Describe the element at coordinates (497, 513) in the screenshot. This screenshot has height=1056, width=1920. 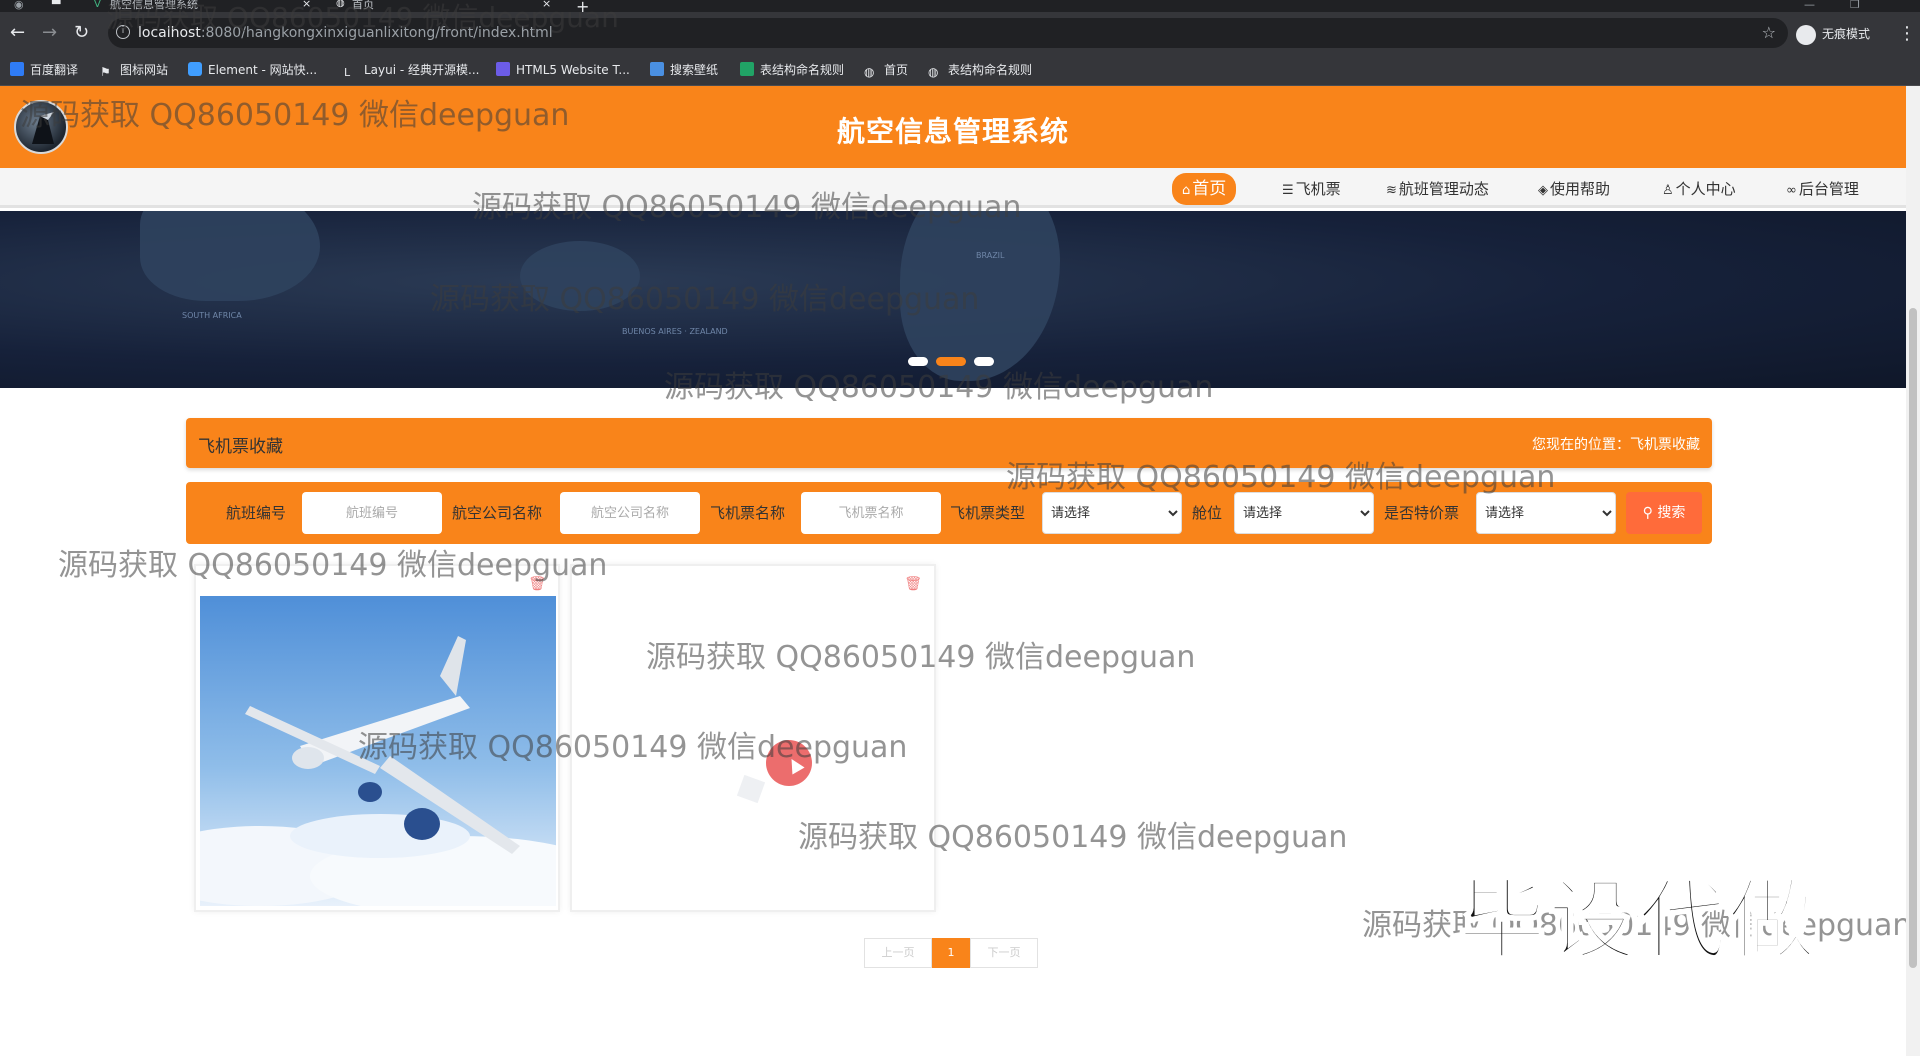
I see `airline-label: 航空公司名称` at that location.